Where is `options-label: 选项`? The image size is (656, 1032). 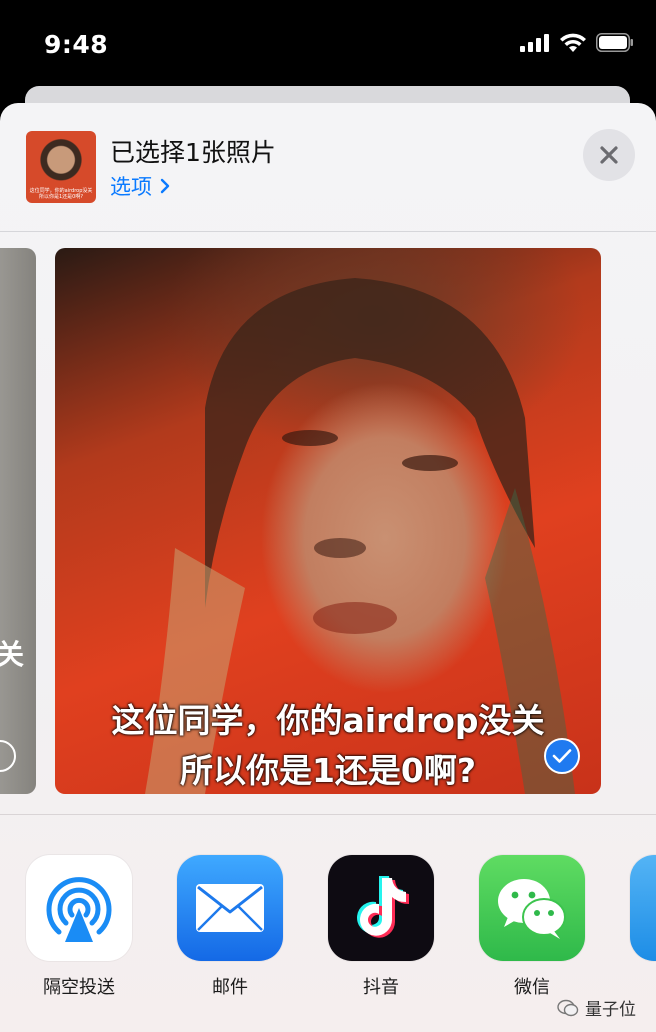 options-label: 选项 is located at coordinates (131, 187).